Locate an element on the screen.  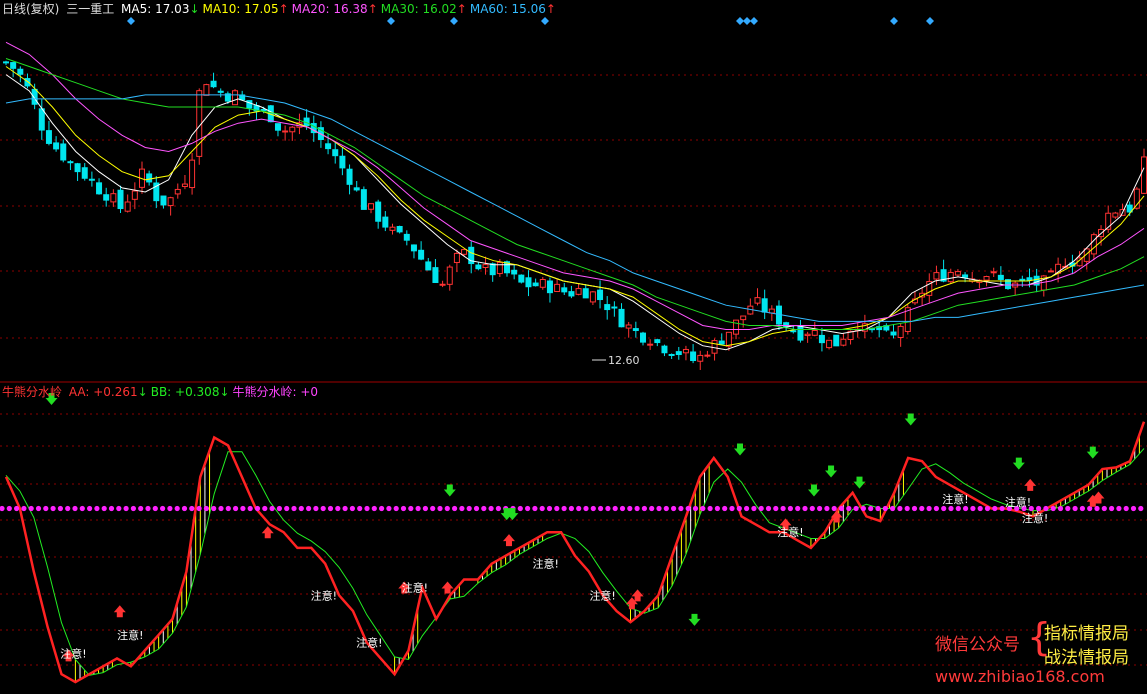
signal-diamond-icon is located at coordinates (747, 21).